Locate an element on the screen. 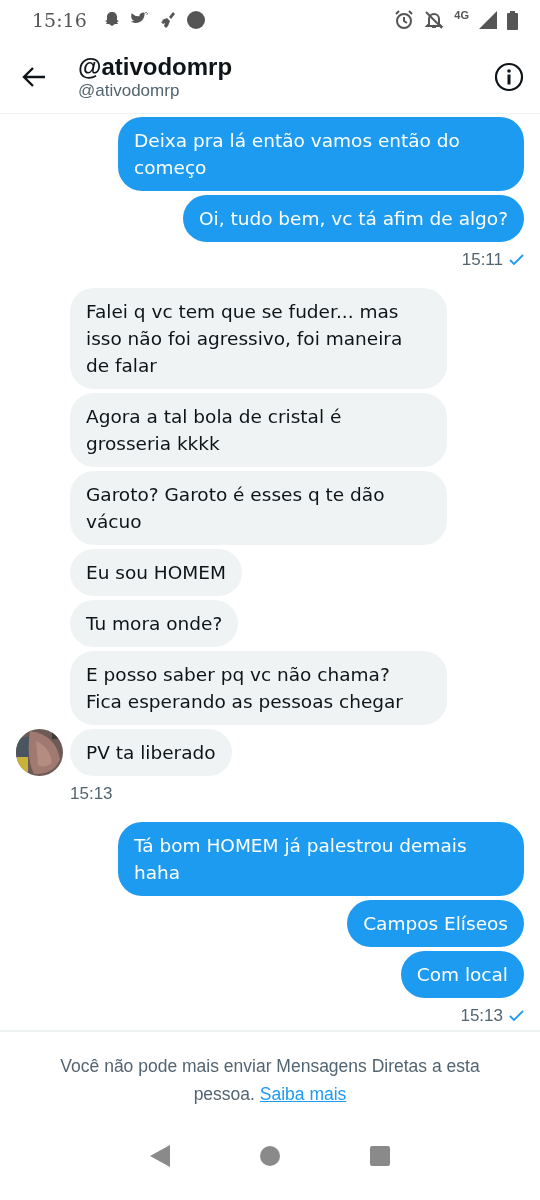  back-icon is located at coordinates (34, 76).